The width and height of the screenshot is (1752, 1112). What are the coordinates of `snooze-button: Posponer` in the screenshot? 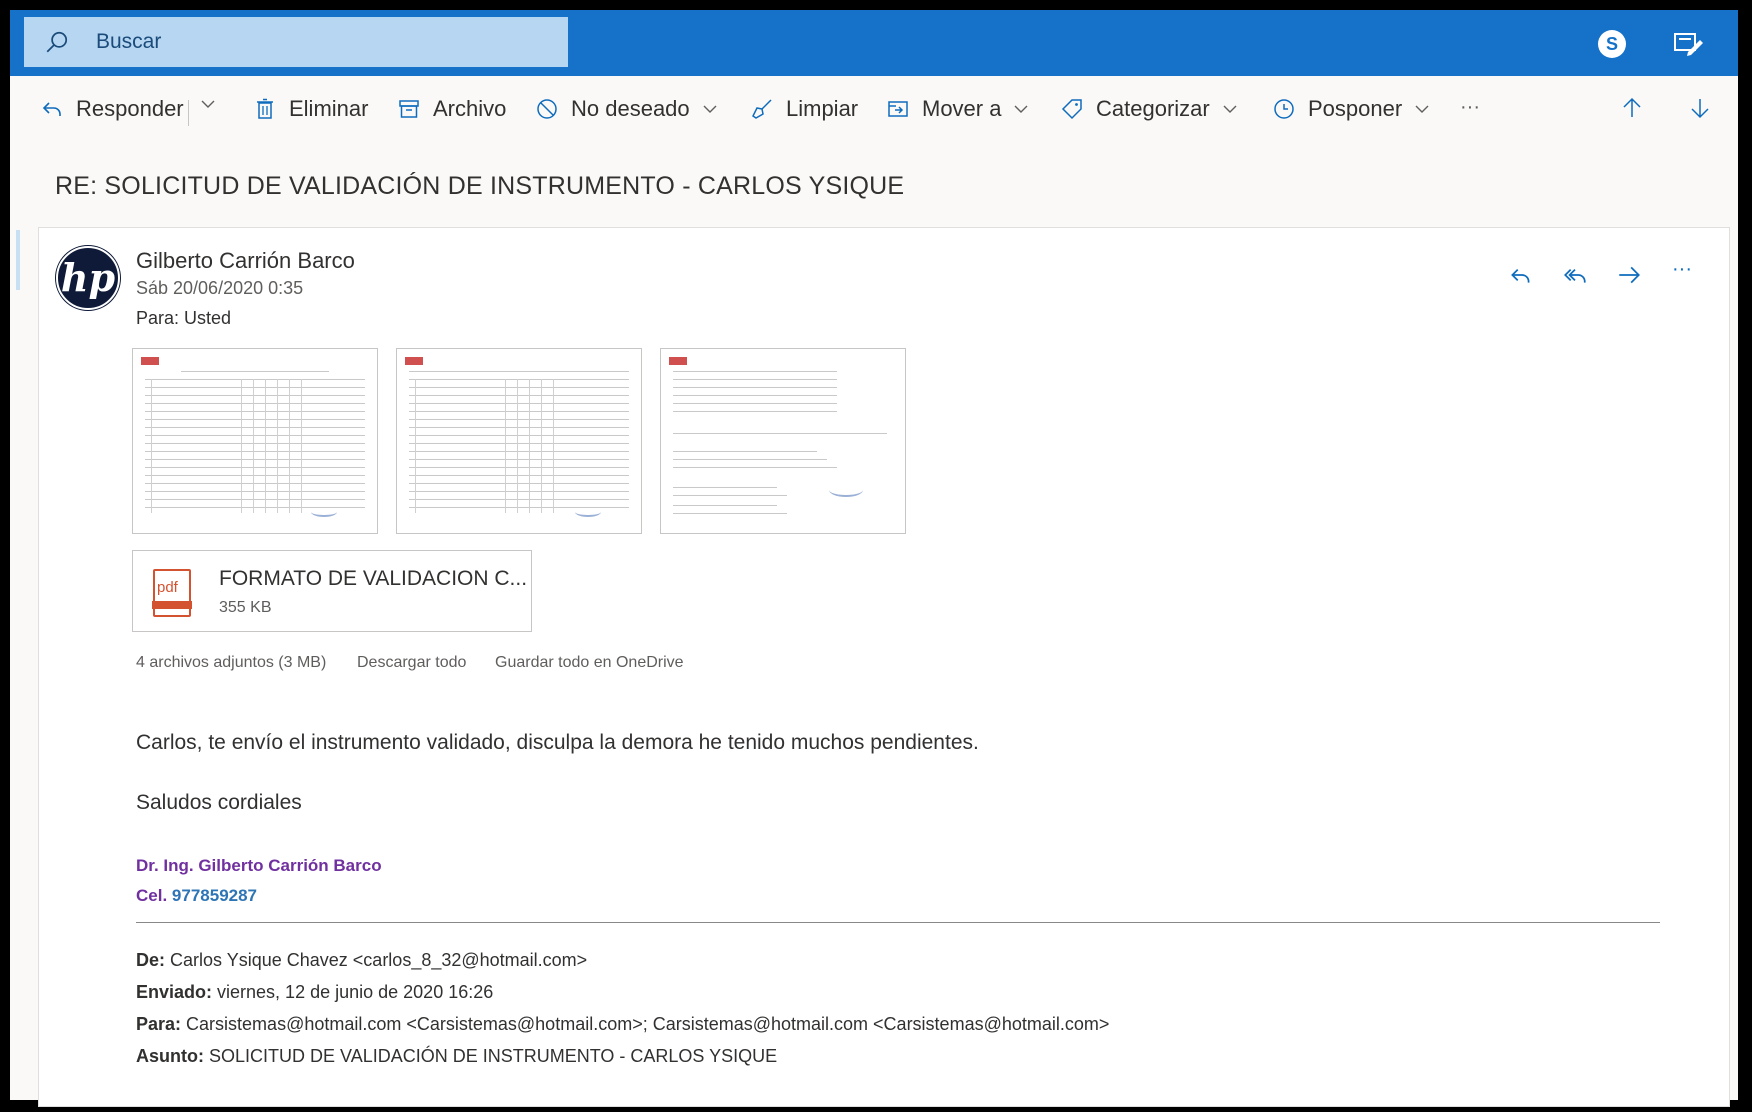 It's located at (1351, 109).